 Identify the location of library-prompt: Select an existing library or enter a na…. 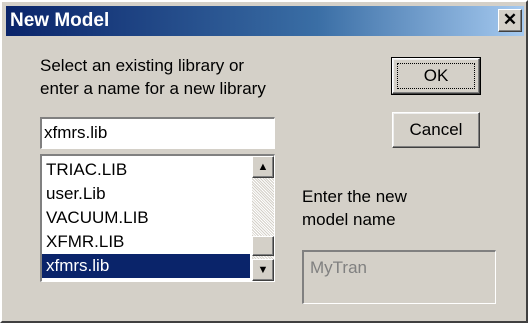
(153, 77).